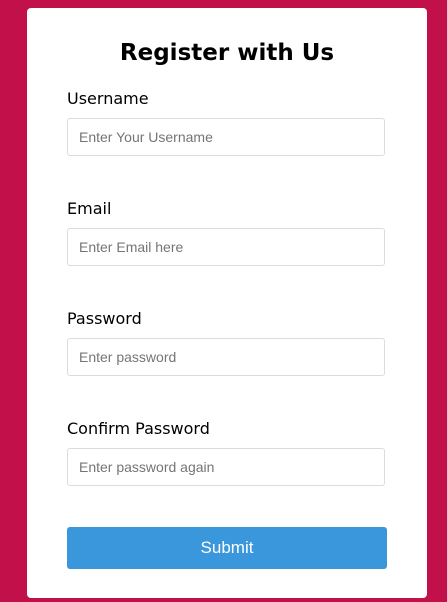  I want to click on email-label: Email, so click(89, 208).